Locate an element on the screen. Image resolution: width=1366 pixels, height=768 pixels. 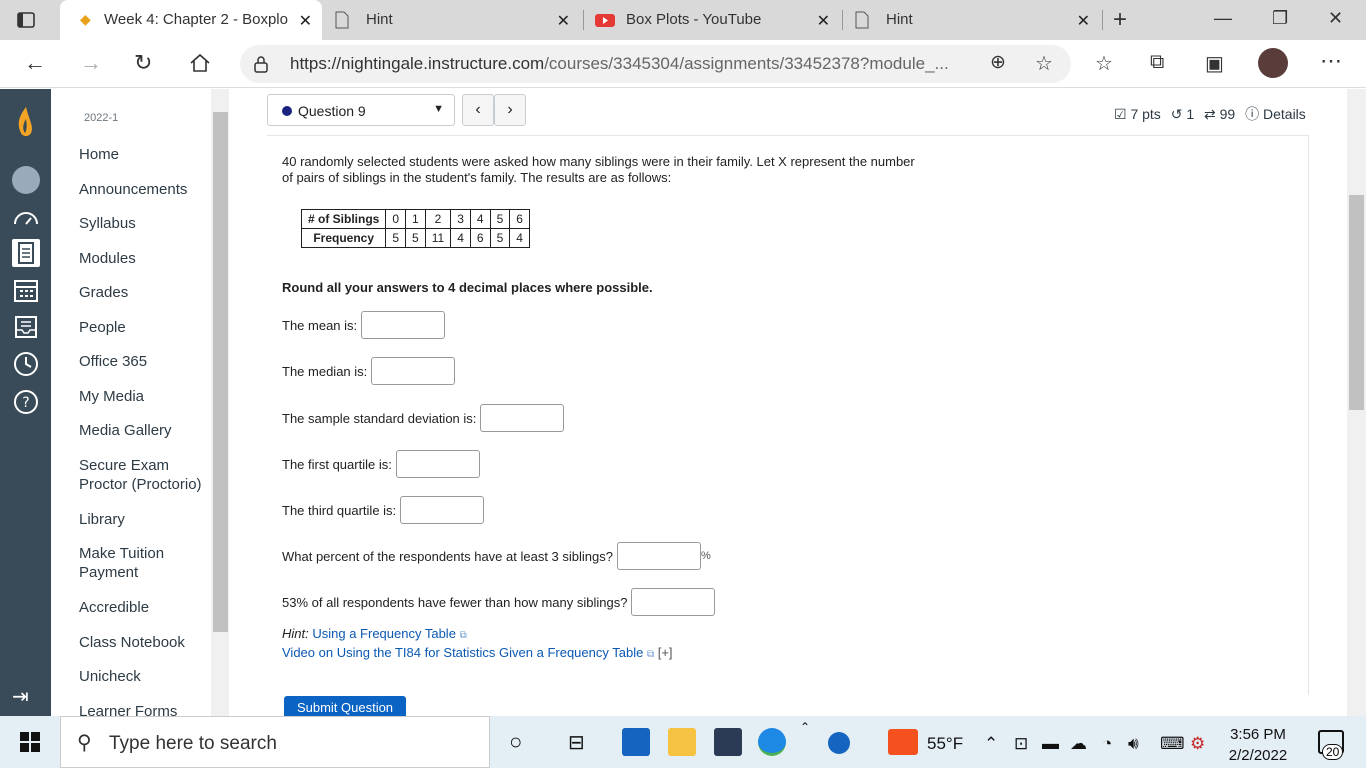
institution-logo-icon is located at coordinates (26, 125).